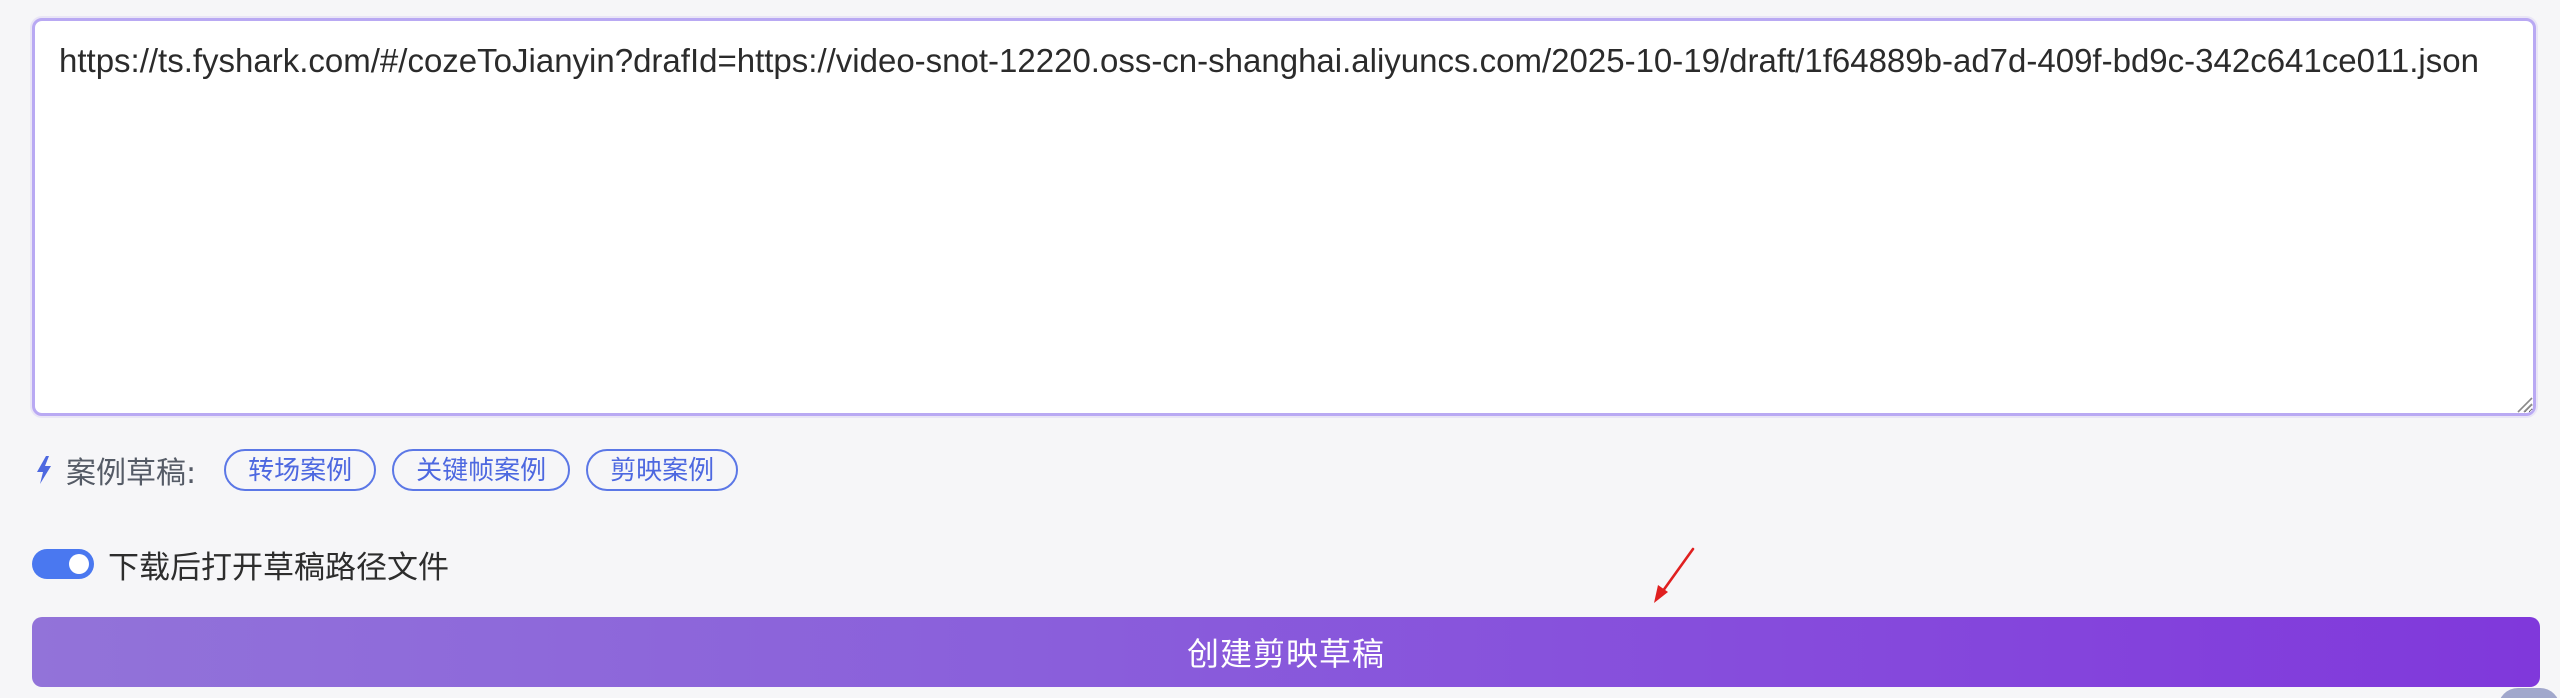 The height and width of the screenshot is (698, 2560). I want to click on bolt-icon, so click(44, 470).